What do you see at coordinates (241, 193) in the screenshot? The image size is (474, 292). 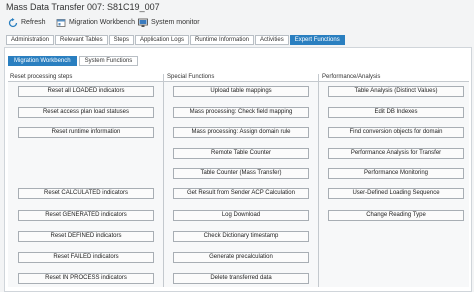 I see `get-result-acp-button: Get Result from Sender ACP Calculation` at bounding box center [241, 193].